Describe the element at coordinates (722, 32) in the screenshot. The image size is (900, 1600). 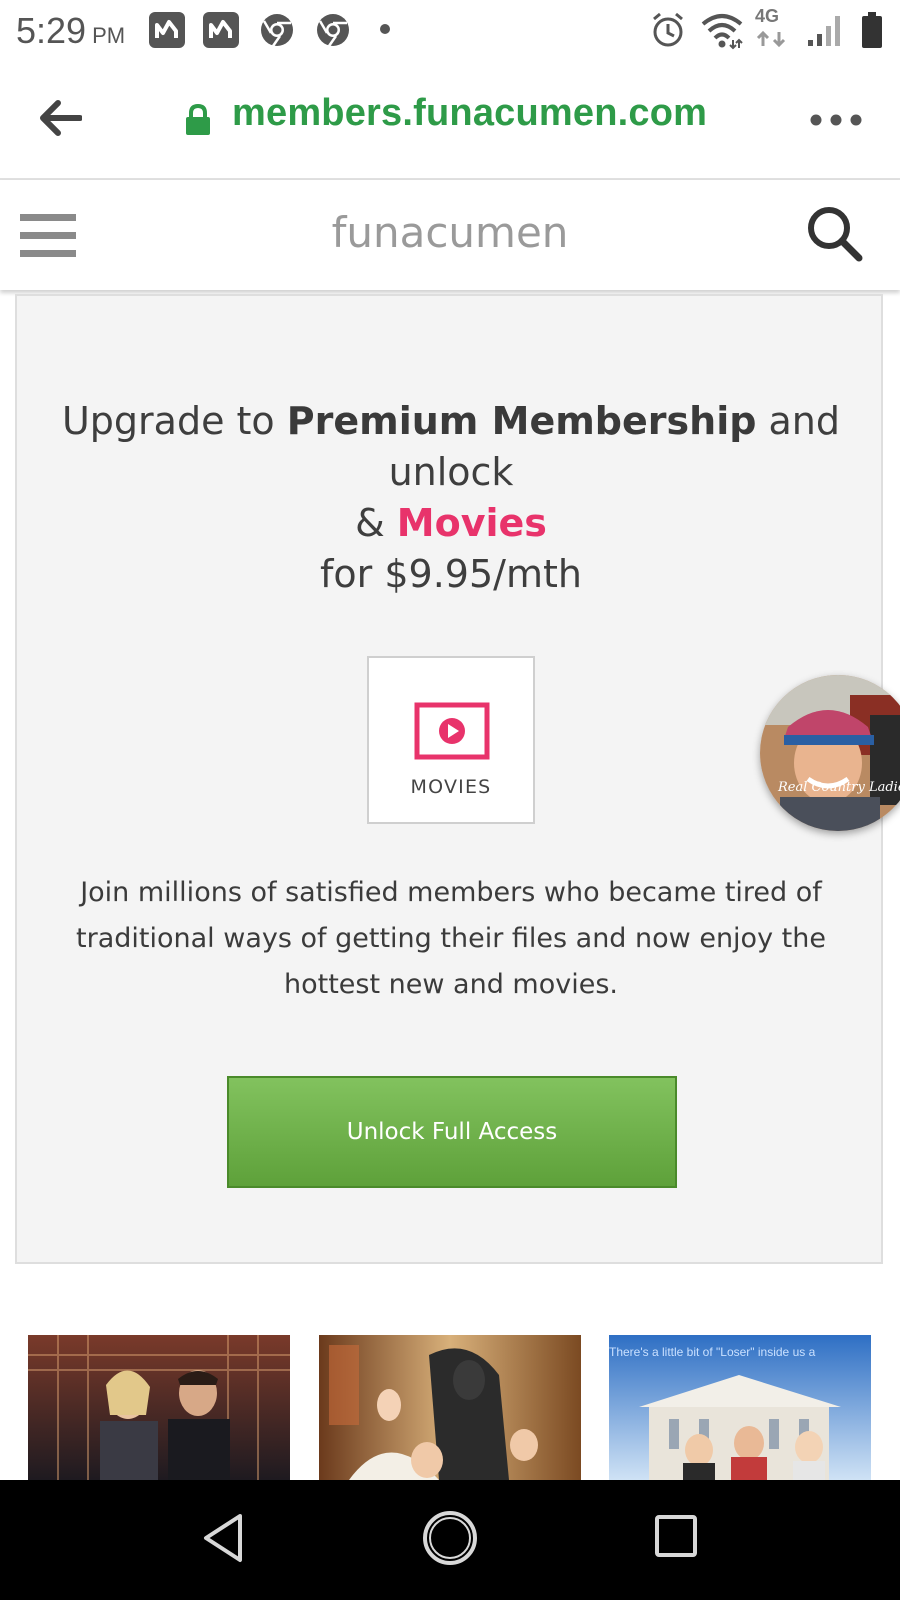
I see `wifi-icon` at that location.